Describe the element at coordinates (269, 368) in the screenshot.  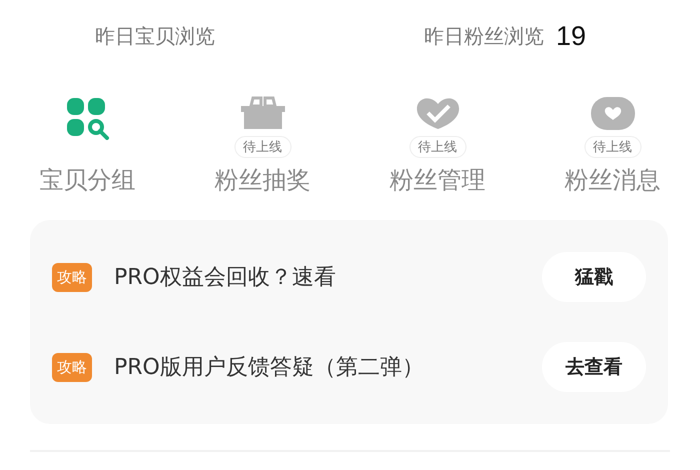
I see `tip-title: PRO版用户反馈答疑（第二弹）` at that location.